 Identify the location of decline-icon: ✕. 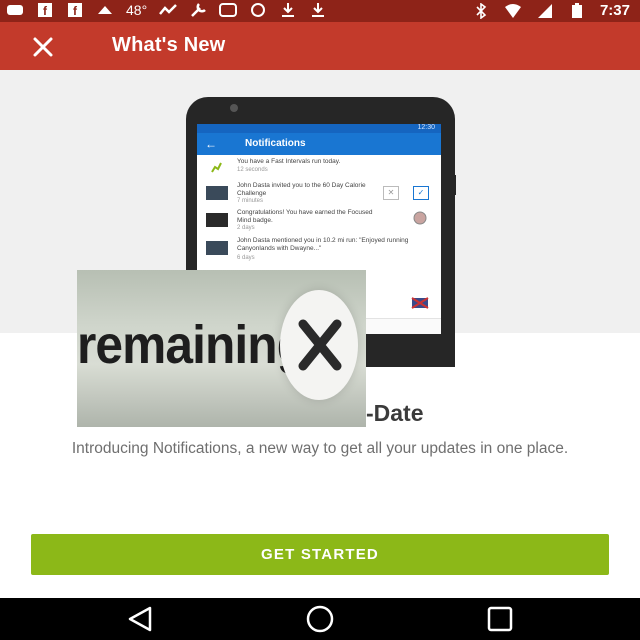
(391, 193).